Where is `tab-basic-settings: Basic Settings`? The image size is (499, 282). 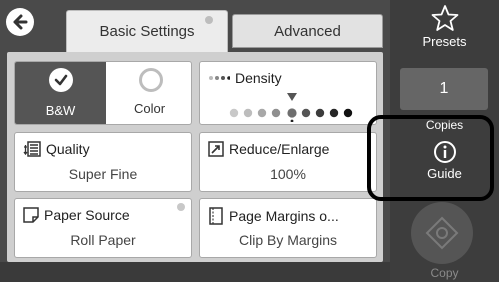 tab-basic-settings: Basic Settings is located at coordinates (147, 31).